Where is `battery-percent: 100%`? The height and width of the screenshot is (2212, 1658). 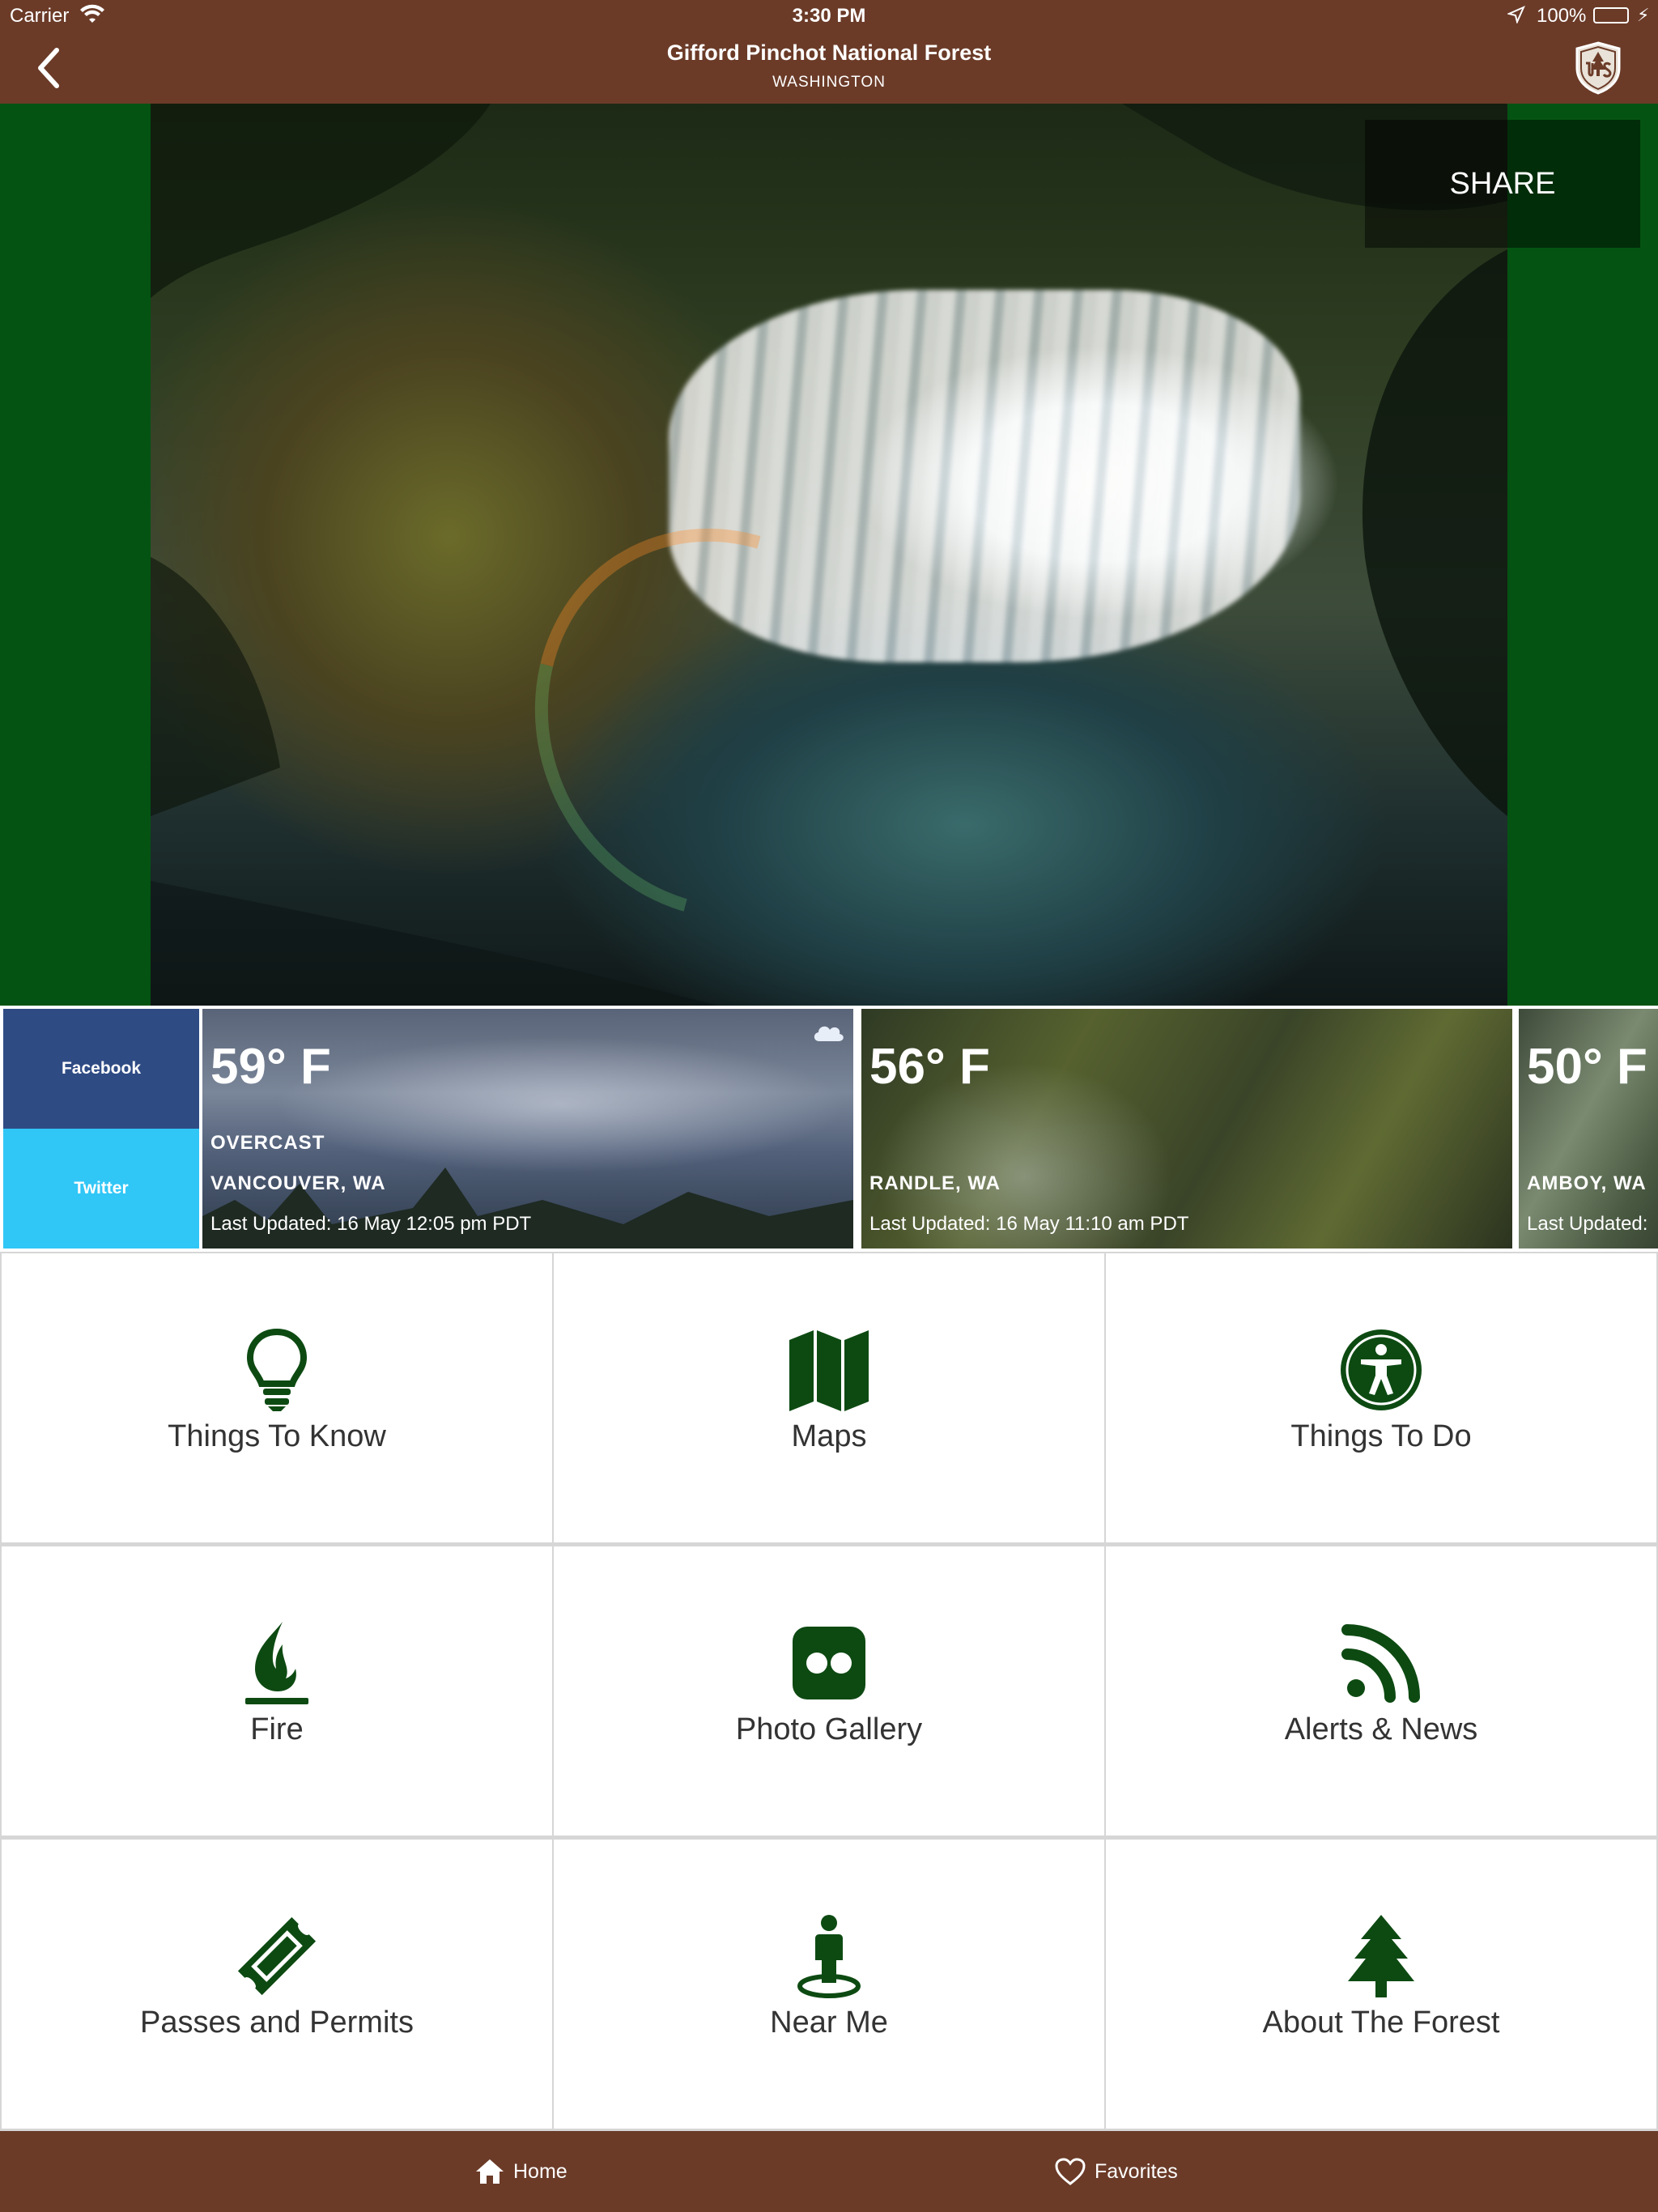
battery-percent: 100% is located at coordinates (1562, 16).